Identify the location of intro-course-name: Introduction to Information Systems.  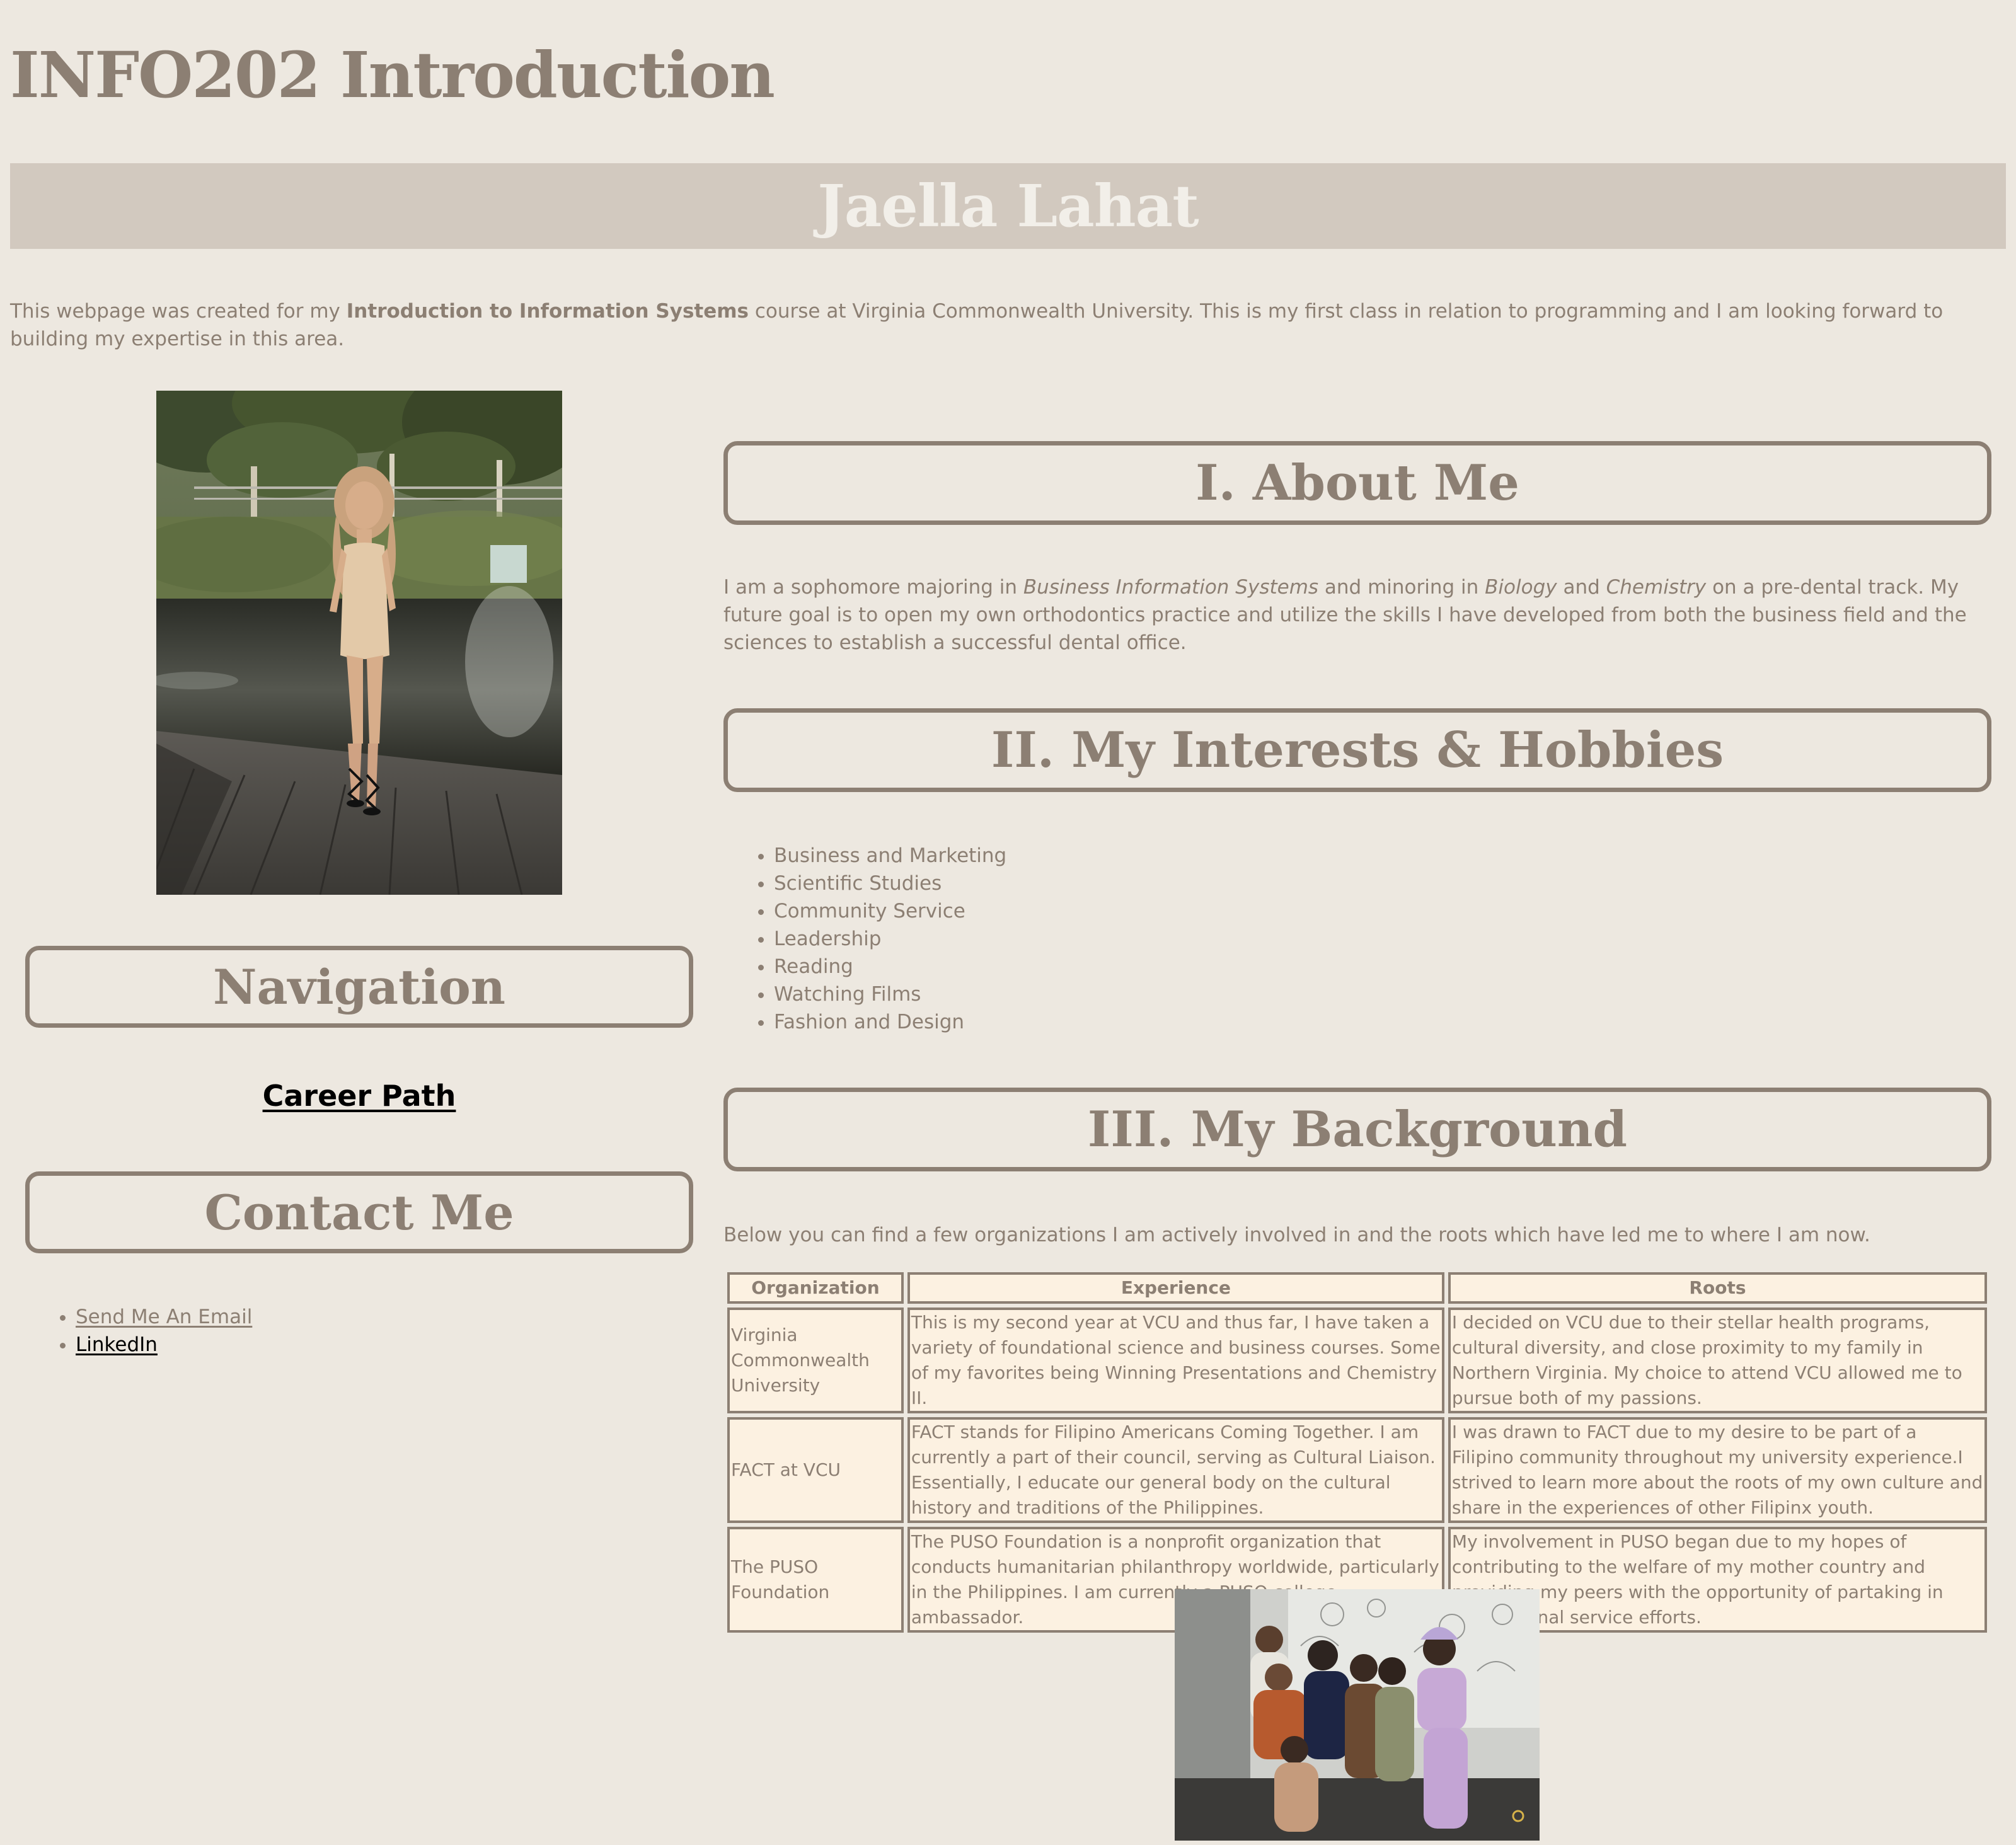
(547, 311).